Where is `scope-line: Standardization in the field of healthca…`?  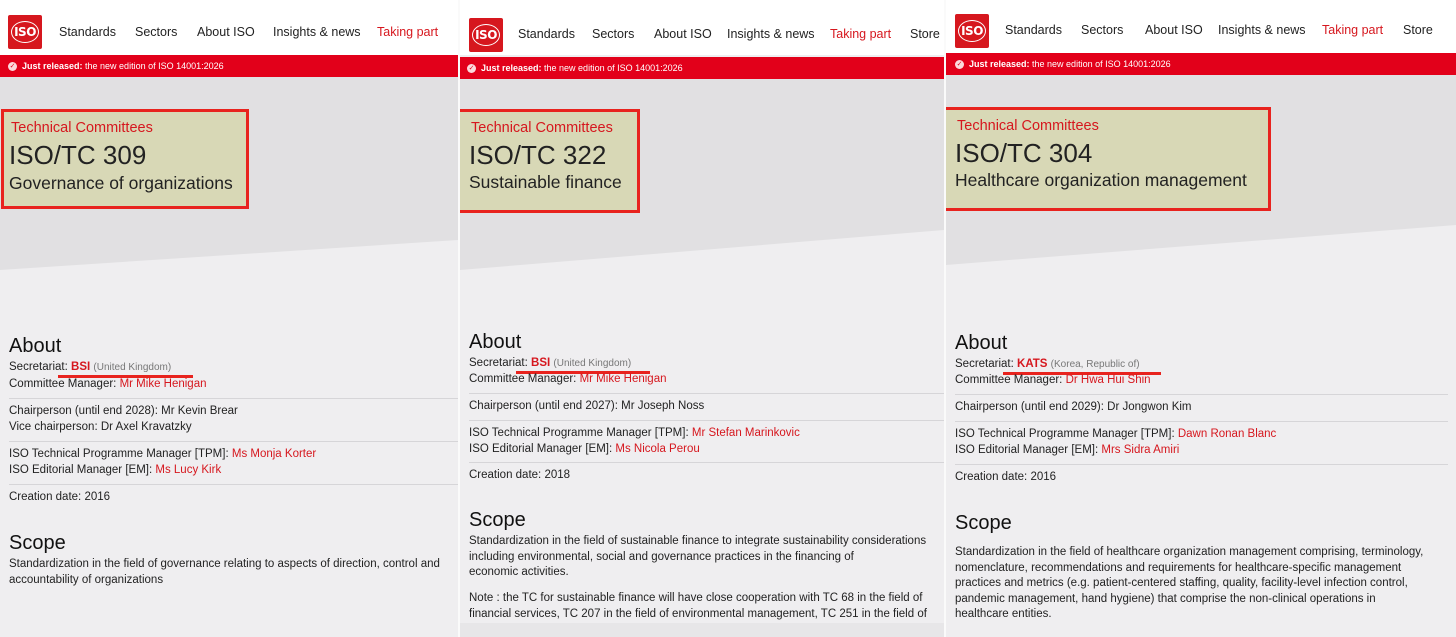
scope-line: Standardization in the field of healthca… is located at coordinates (1189, 552).